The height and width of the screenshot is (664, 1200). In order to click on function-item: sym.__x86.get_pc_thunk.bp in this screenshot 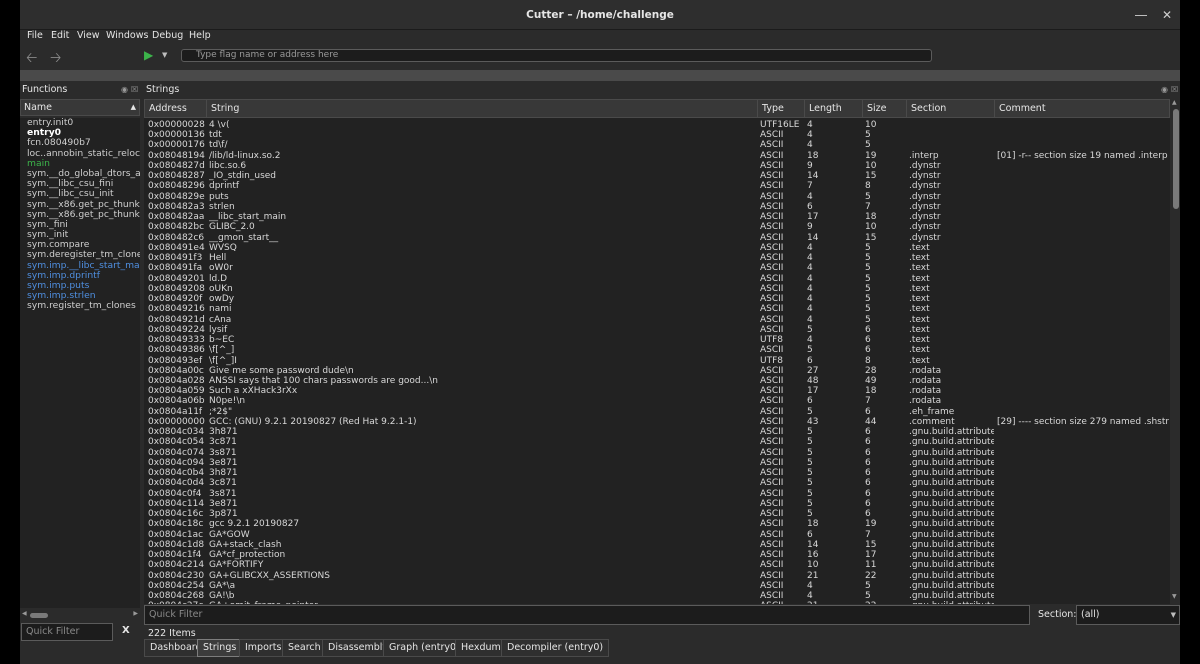, I will do `click(80, 205)`.